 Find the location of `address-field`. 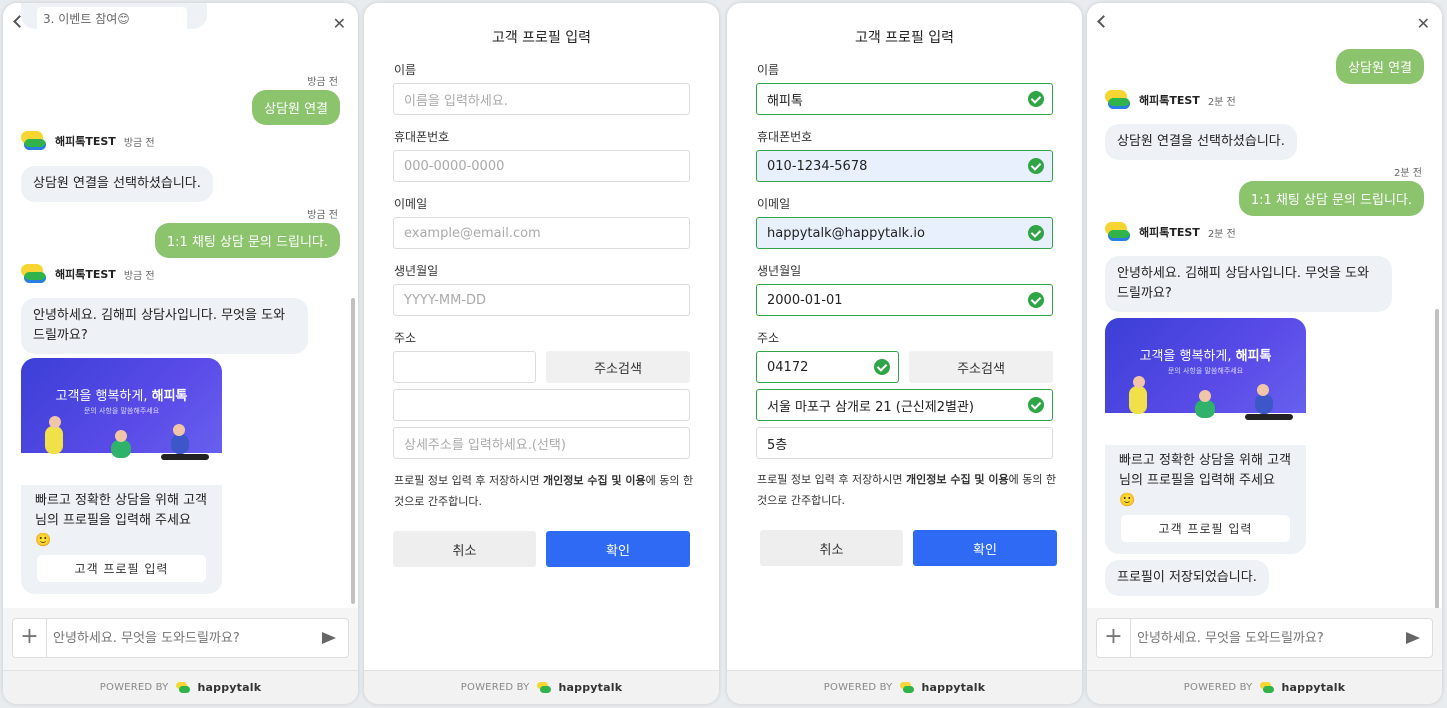

address-field is located at coordinates (541, 405).